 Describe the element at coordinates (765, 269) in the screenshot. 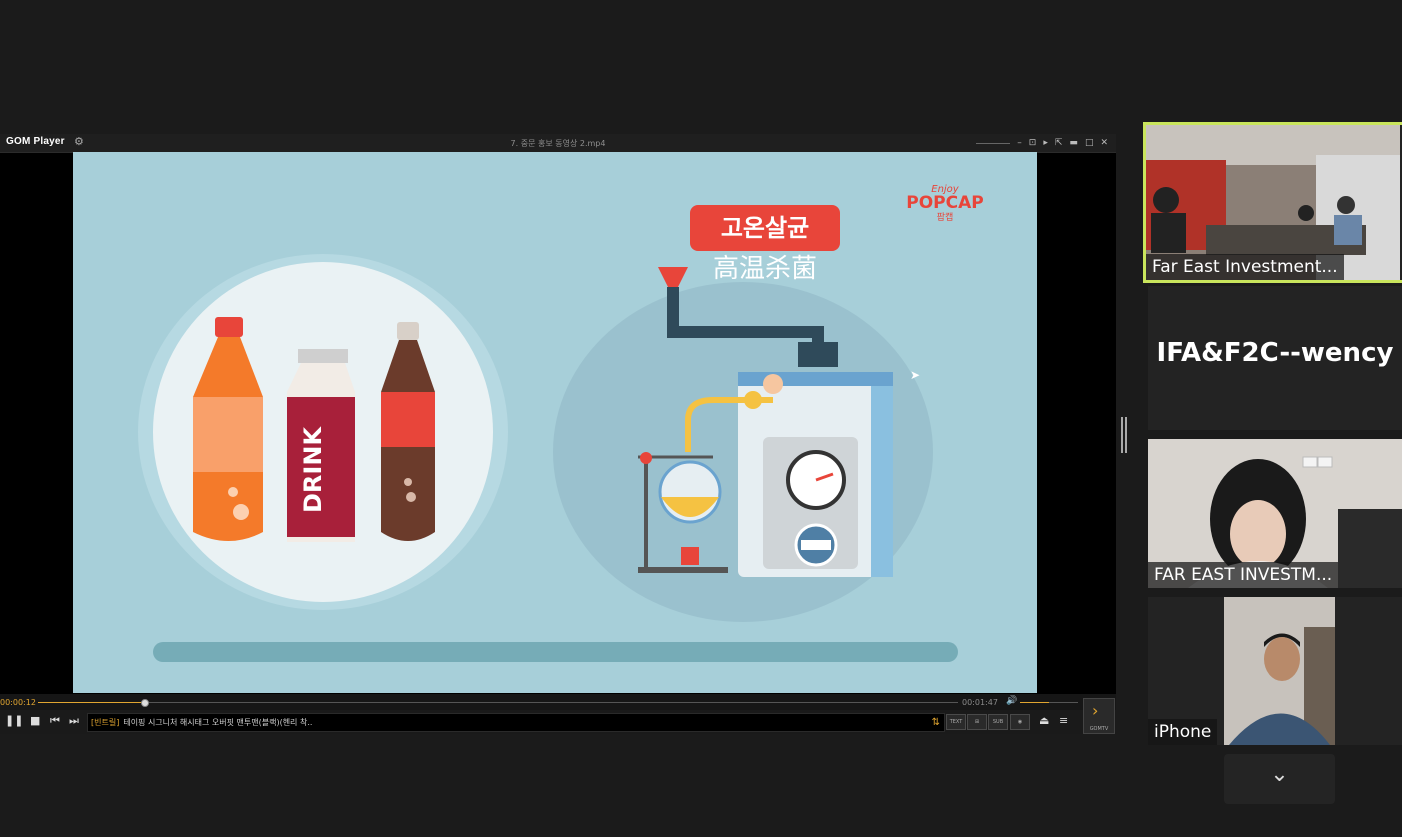

I see `caption-chinese: 高温杀菌` at that location.